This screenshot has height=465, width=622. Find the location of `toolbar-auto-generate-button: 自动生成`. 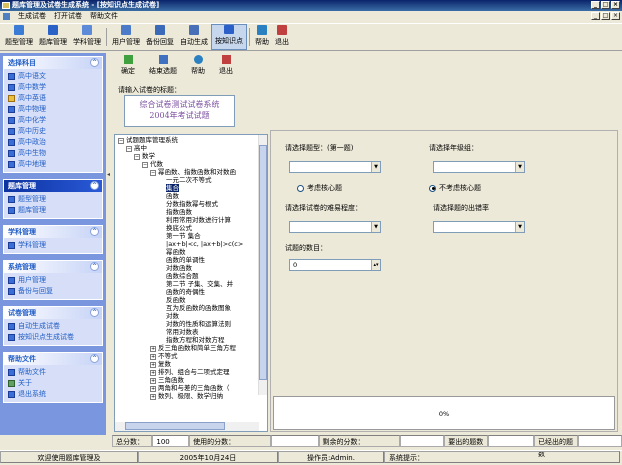

toolbar-auto-generate-button: 自动生成 is located at coordinates (194, 37).